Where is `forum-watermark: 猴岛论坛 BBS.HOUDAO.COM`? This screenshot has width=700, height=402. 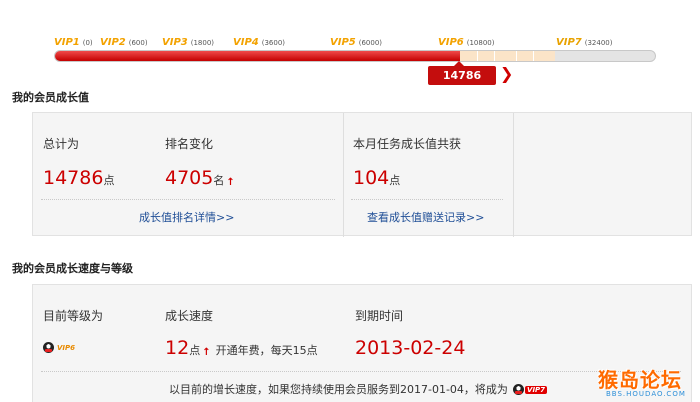
forum-watermark: 猴岛论坛 BBS.HOUDAO.COM is located at coordinates (648, 383).